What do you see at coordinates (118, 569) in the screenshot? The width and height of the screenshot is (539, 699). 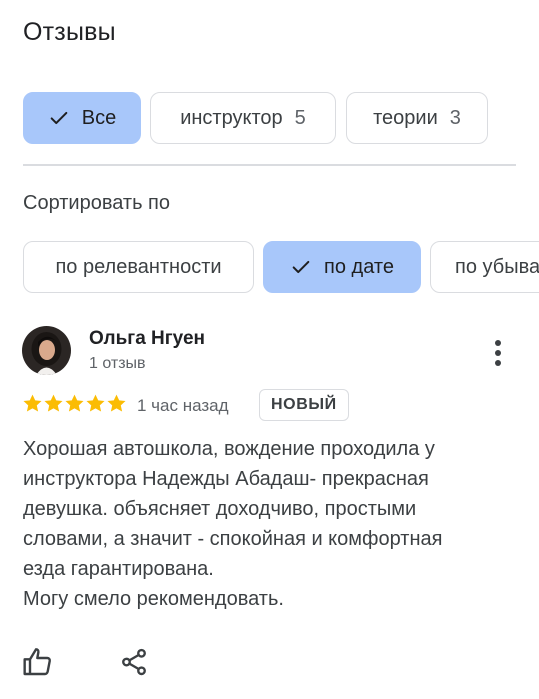 I see `review-text-line: езда гарантирована.` at bounding box center [118, 569].